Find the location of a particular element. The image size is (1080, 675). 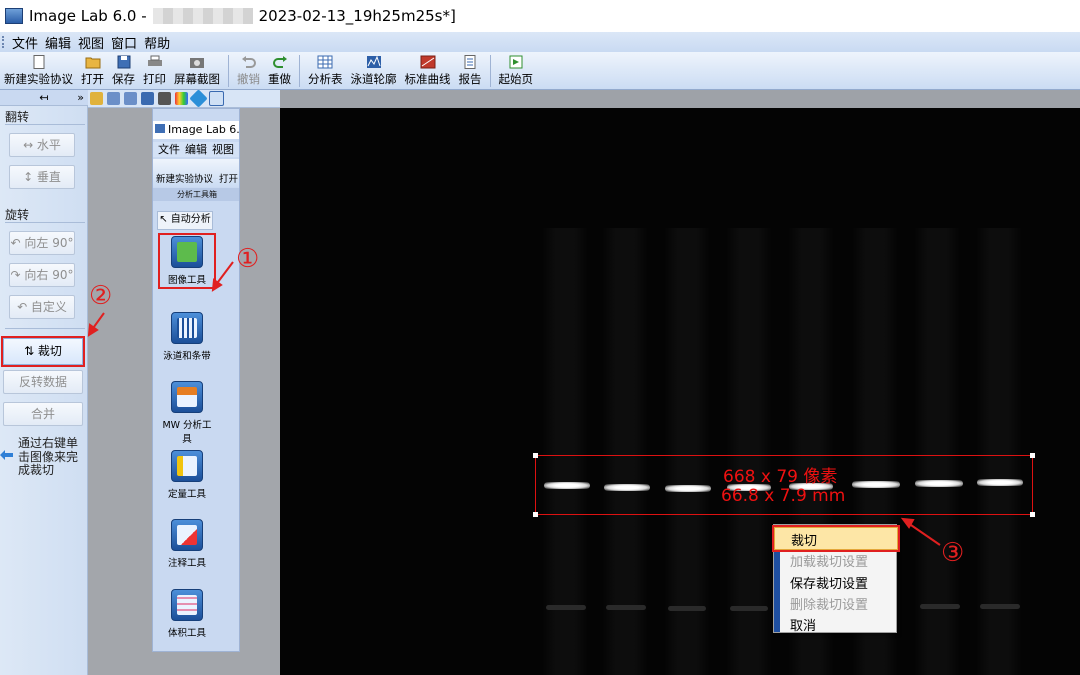

flip-horizontal-button: ↔ 水平 is located at coordinates (42, 145).